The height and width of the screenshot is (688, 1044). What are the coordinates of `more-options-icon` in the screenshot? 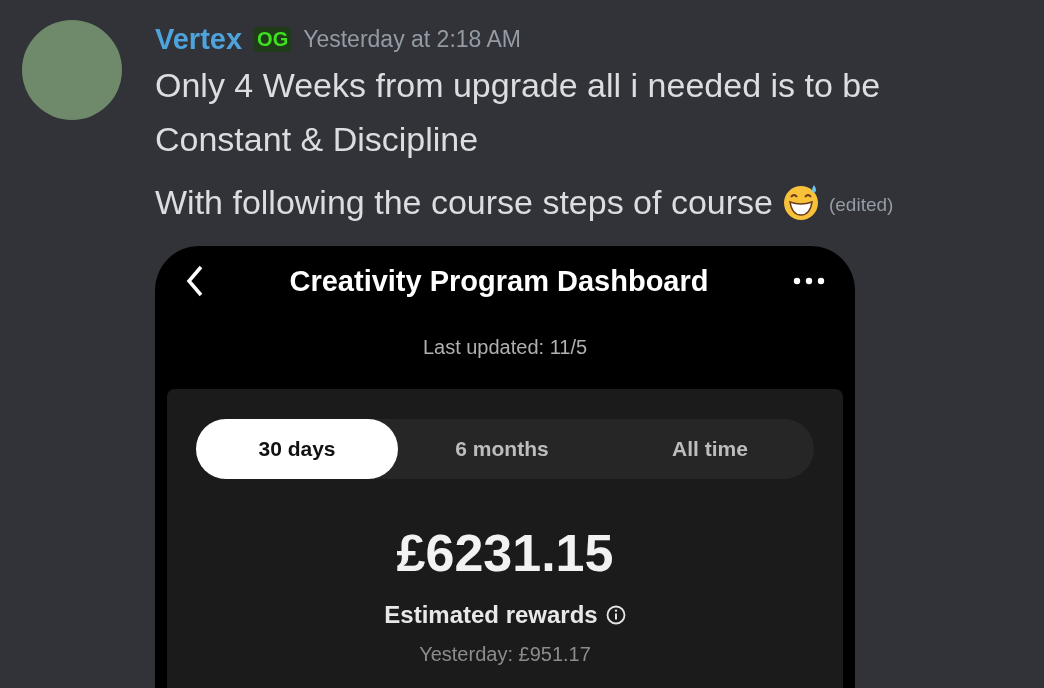 It's located at (809, 281).